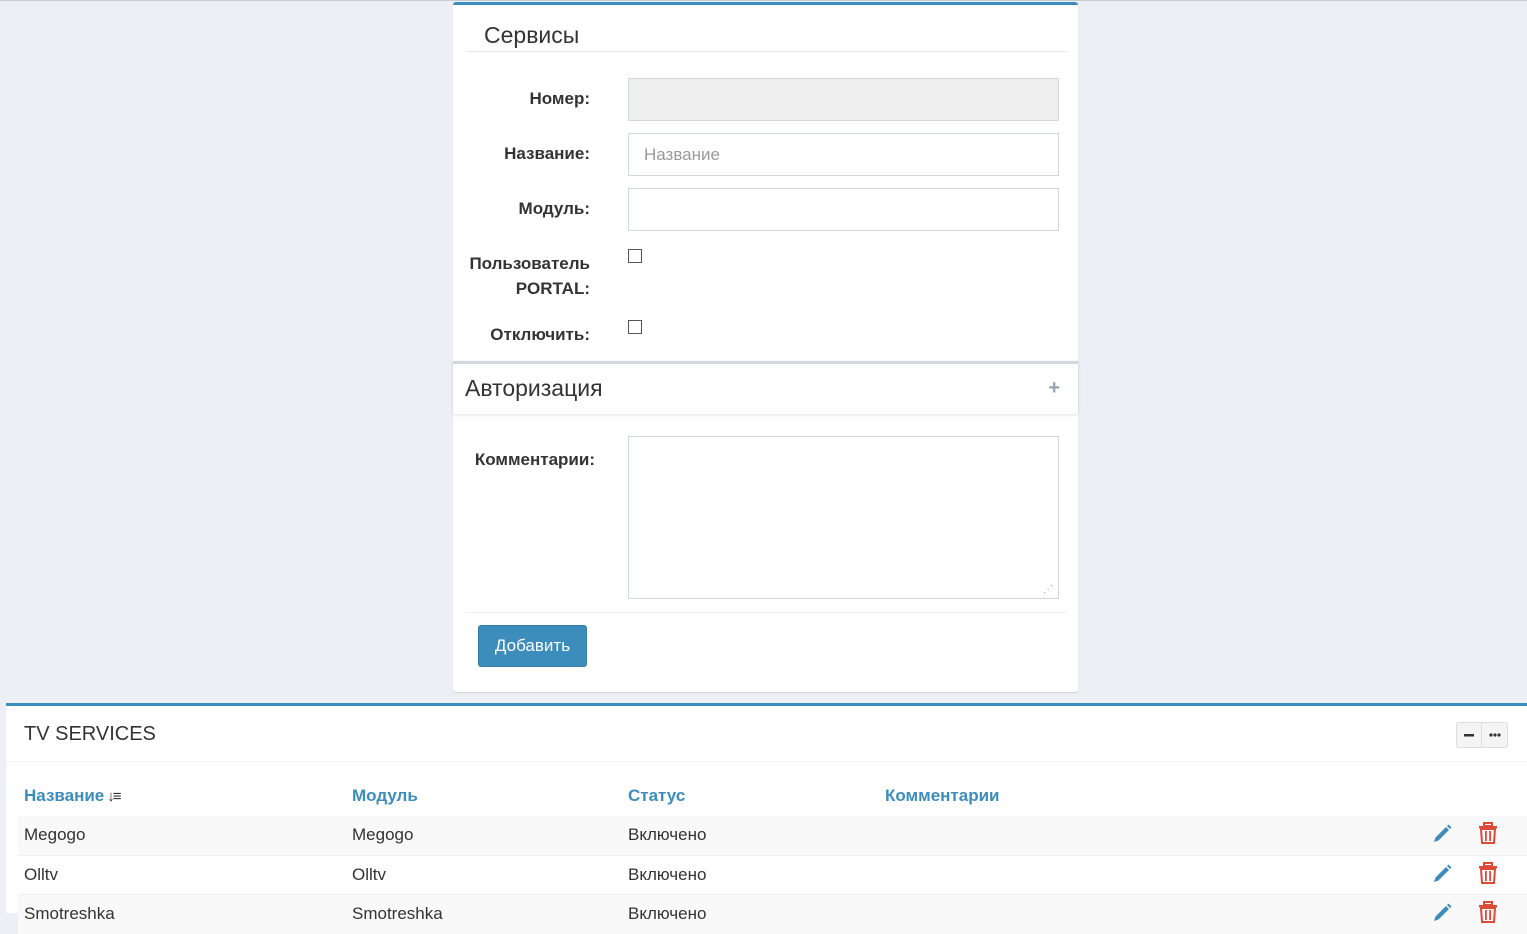 The image size is (1527, 934). I want to click on collapse-button, so click(1469, 735).